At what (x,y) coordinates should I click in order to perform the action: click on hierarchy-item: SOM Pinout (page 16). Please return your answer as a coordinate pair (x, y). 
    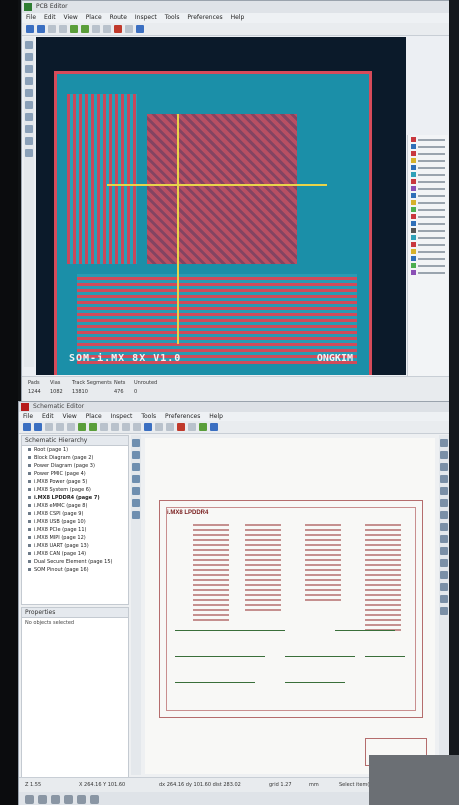
    Looking at the image, I should click on (75, 570).